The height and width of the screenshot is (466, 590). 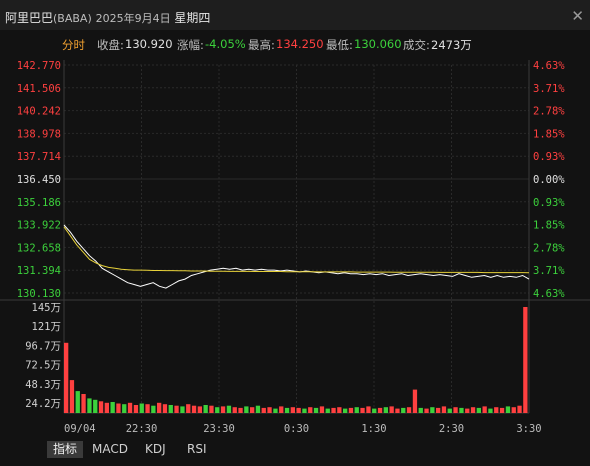 What do you see at coordinates (46, 327) in the screenshot?
I see `volume-tick-label: 121万` at bounding box center [46, 327].